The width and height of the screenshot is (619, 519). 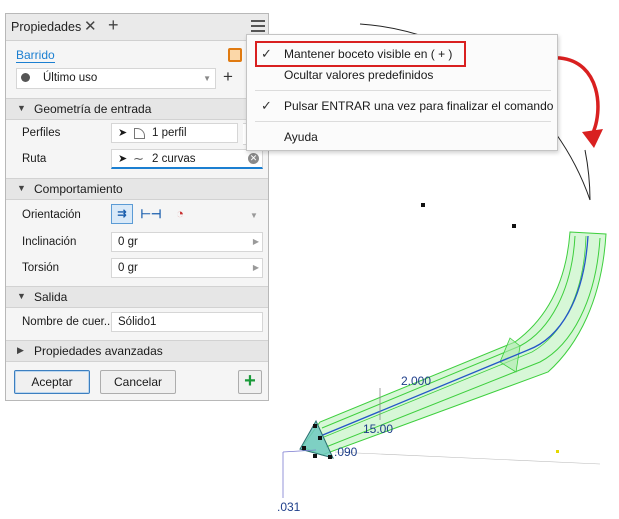 I want to click on check-icon: ✓, so click(x=266, y=105).